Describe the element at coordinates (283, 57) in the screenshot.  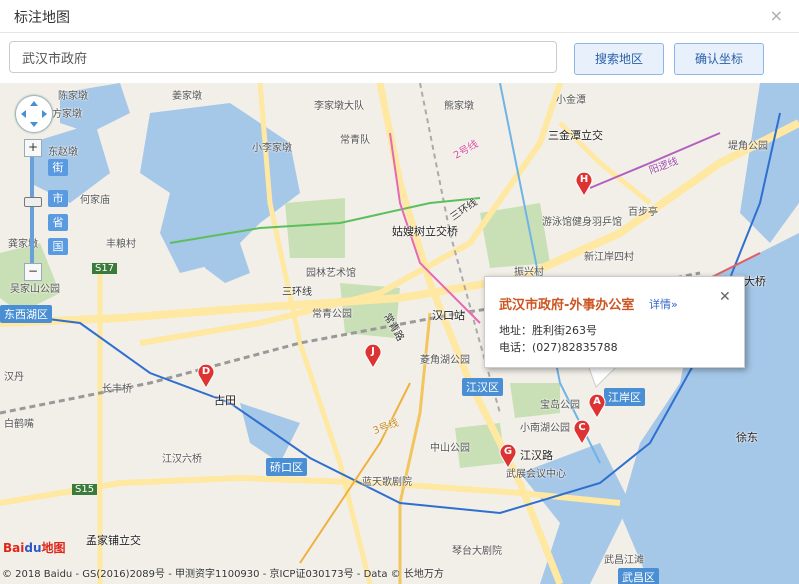
I see `search-input` at that location.